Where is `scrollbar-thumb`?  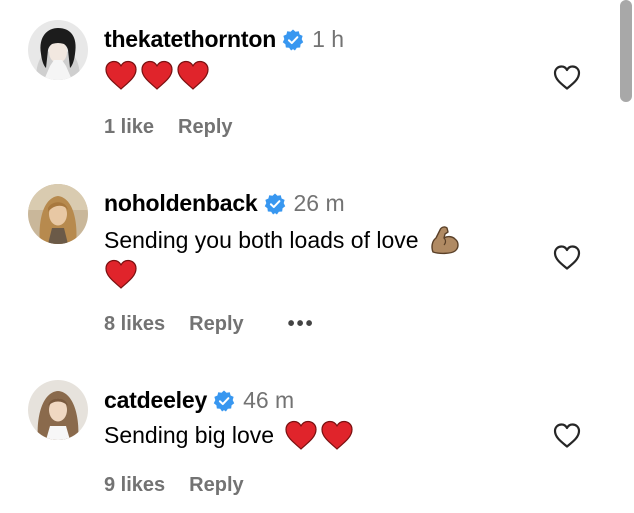
scrollbar-thumb is located at coordinates (626, 51).